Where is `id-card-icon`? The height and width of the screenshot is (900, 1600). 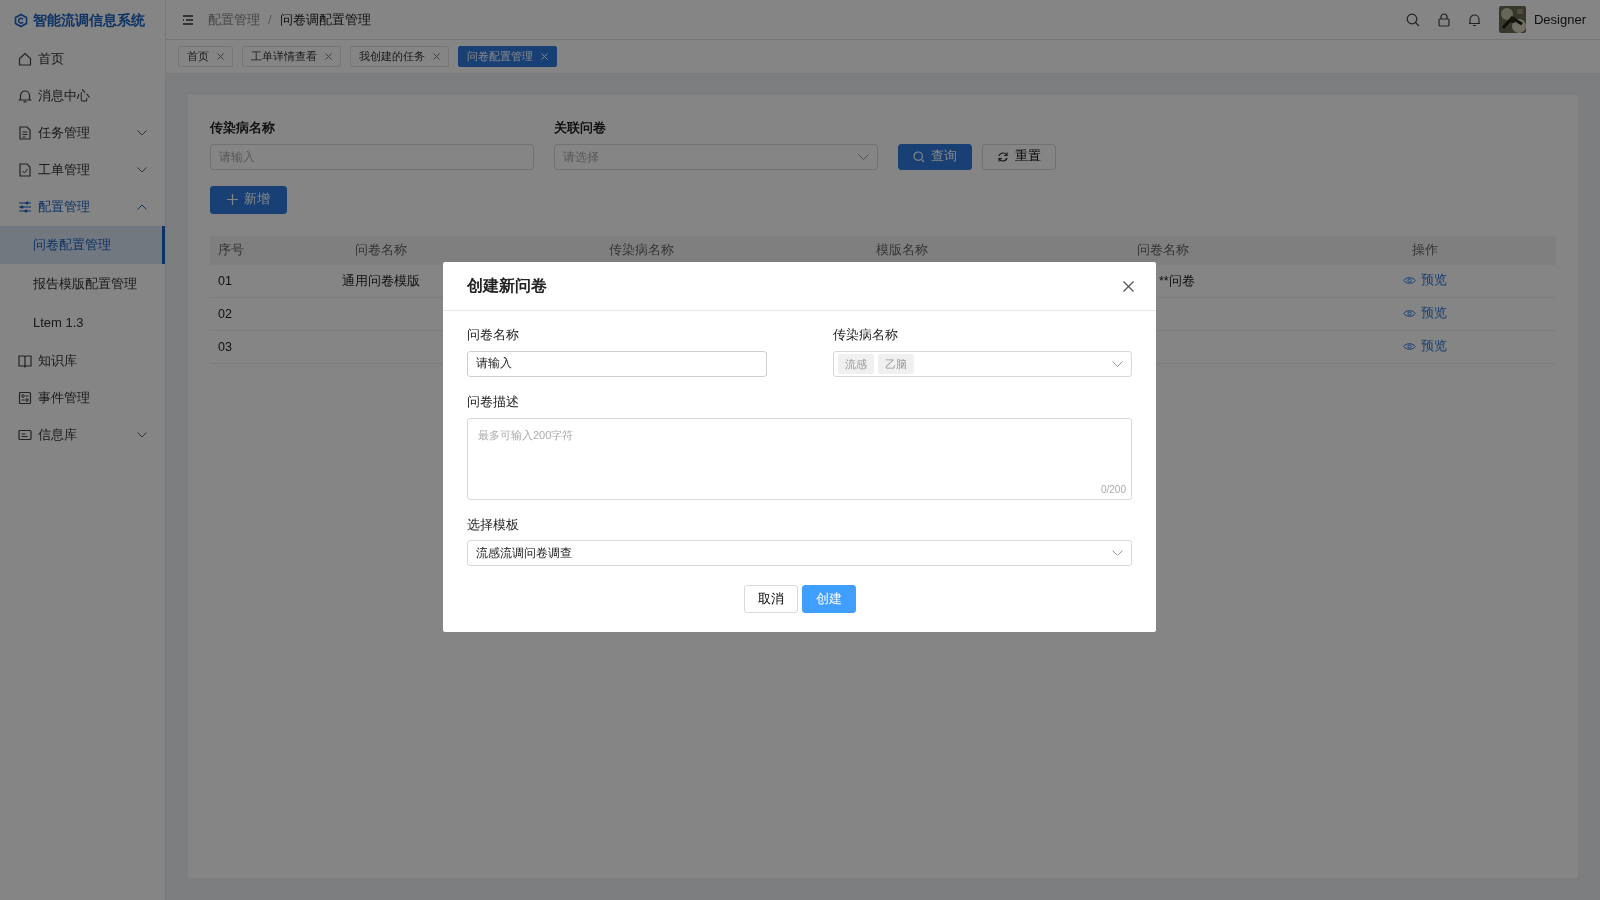 id-card-icon is located at coordinates (25, 435).